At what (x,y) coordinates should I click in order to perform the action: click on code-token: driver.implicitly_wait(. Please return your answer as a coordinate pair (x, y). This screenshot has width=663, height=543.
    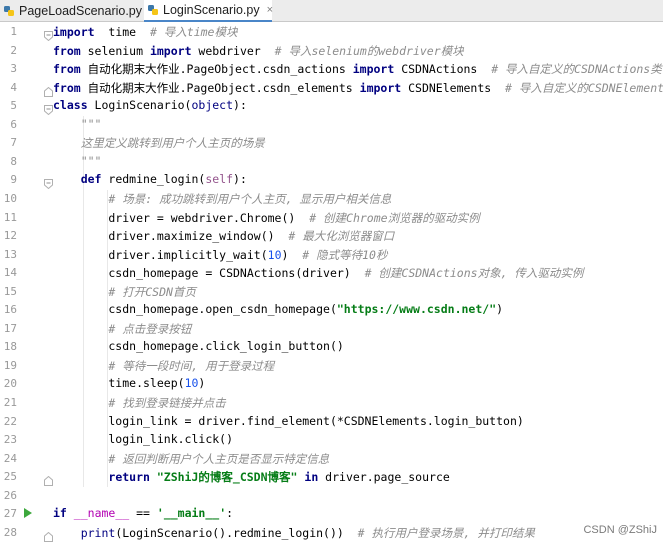
    Looking at the image, I should click on (160, 254).